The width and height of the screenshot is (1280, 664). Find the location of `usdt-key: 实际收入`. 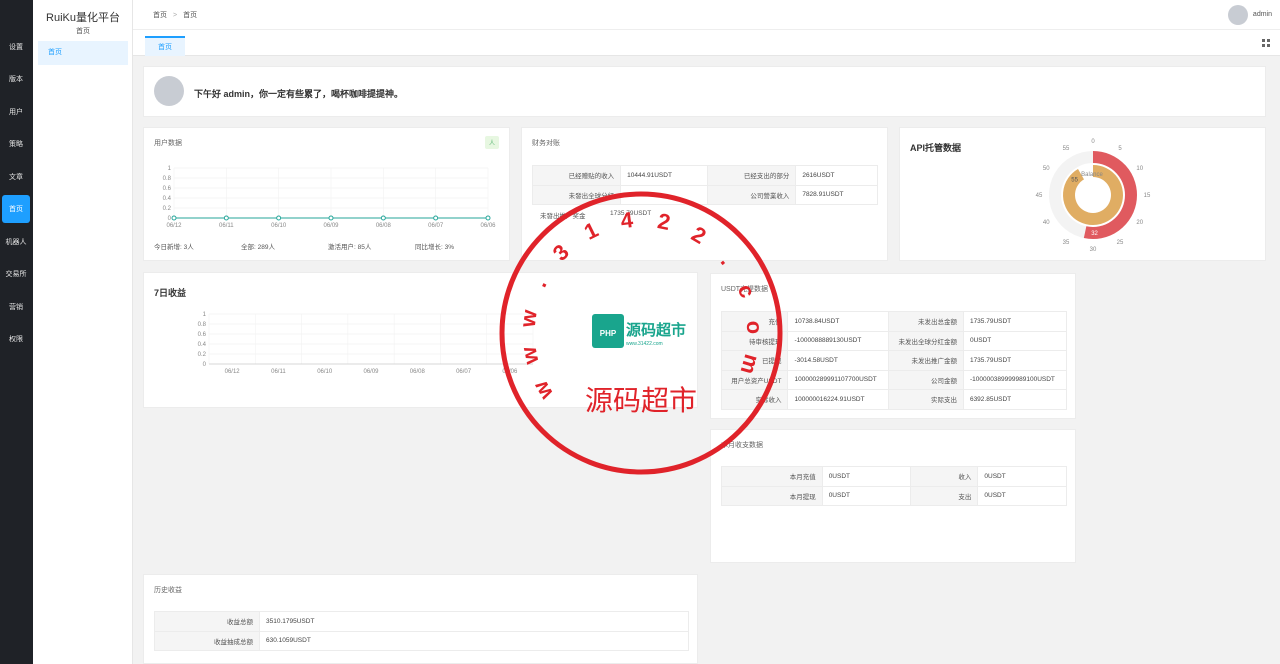

usdt-key: 实际收入 is located at coordinates (754, 399).